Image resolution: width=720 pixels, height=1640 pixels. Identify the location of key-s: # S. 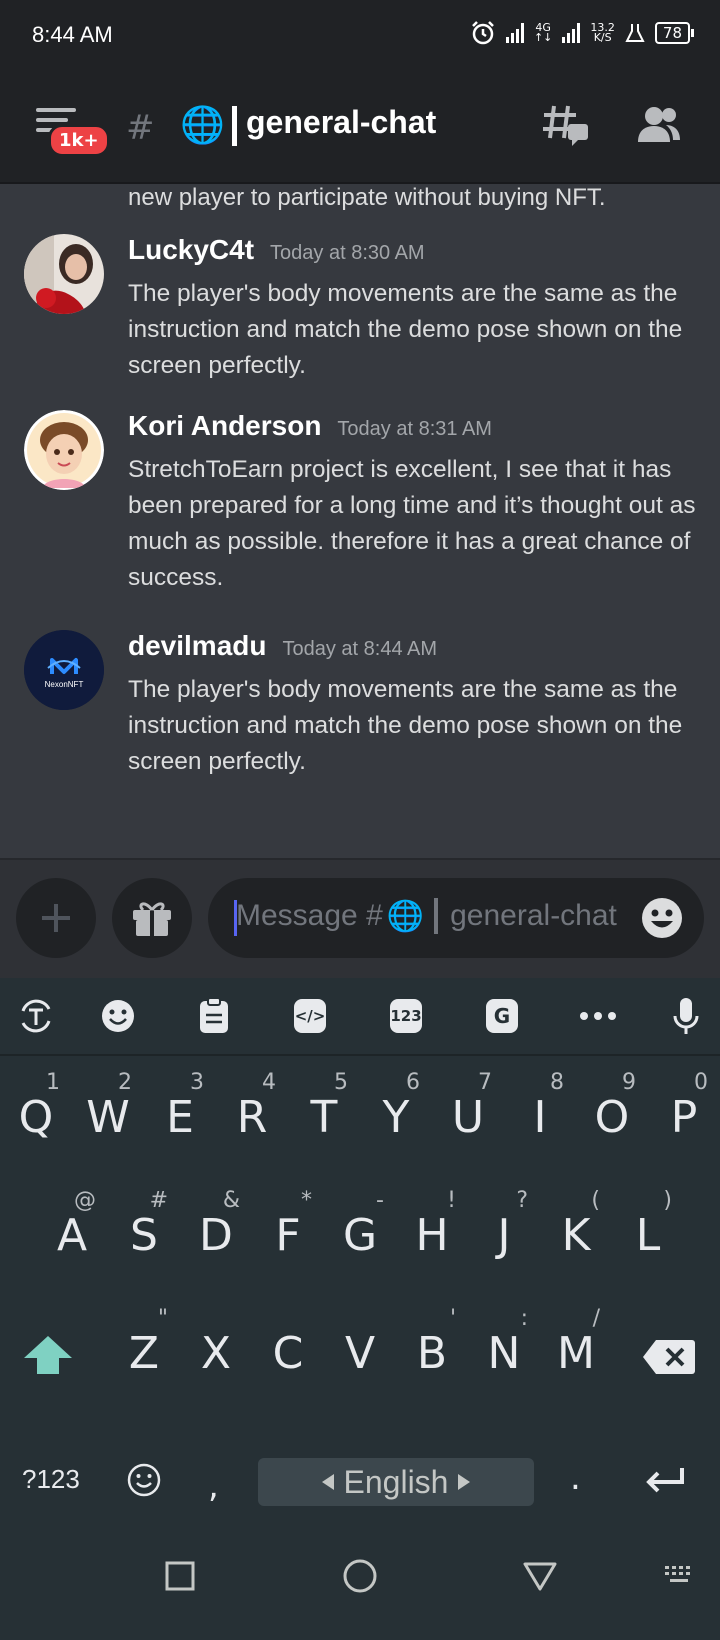
(144, 1224).